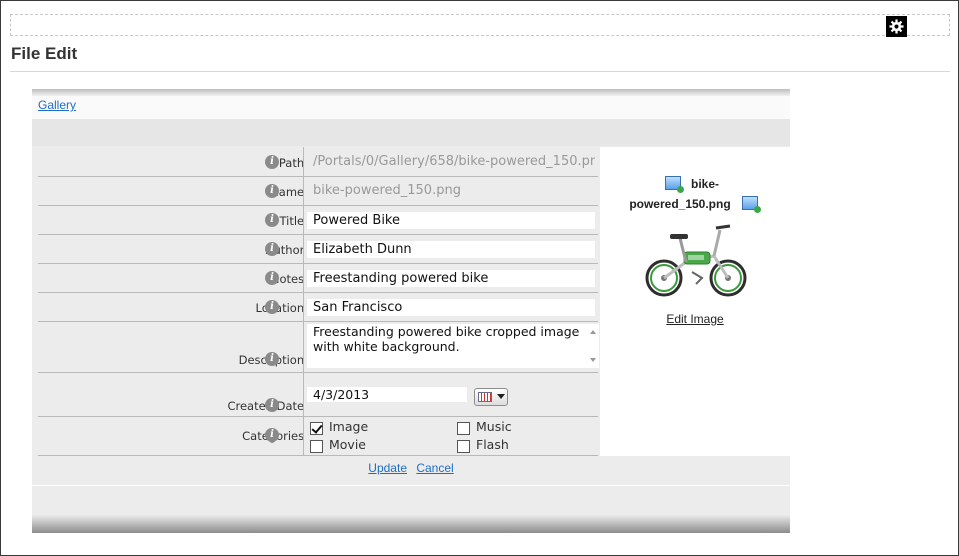  Describe the element at coordinates (501, 396) in the screenshot. I see `chevron-down-icon` at that location.